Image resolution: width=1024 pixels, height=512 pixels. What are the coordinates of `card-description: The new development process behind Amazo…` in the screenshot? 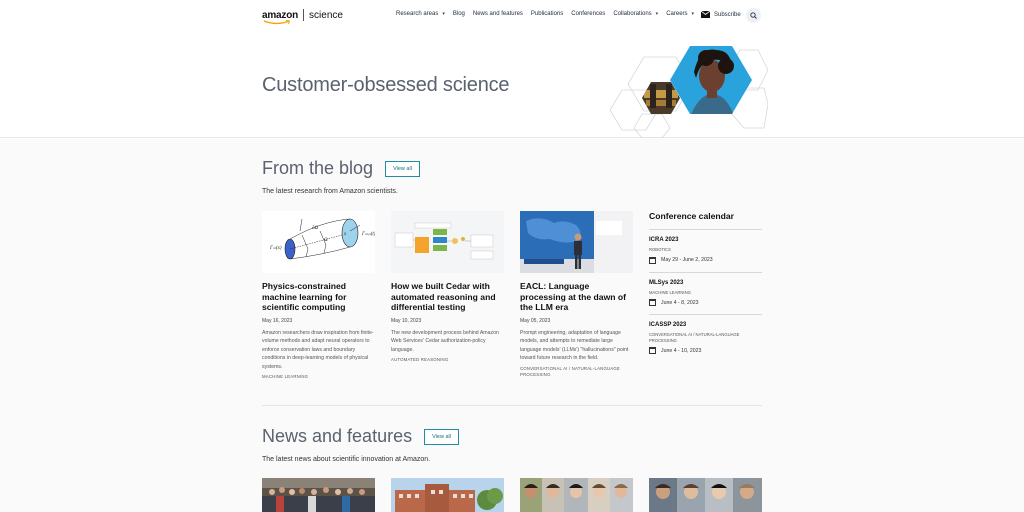 It's located at (445, 341).